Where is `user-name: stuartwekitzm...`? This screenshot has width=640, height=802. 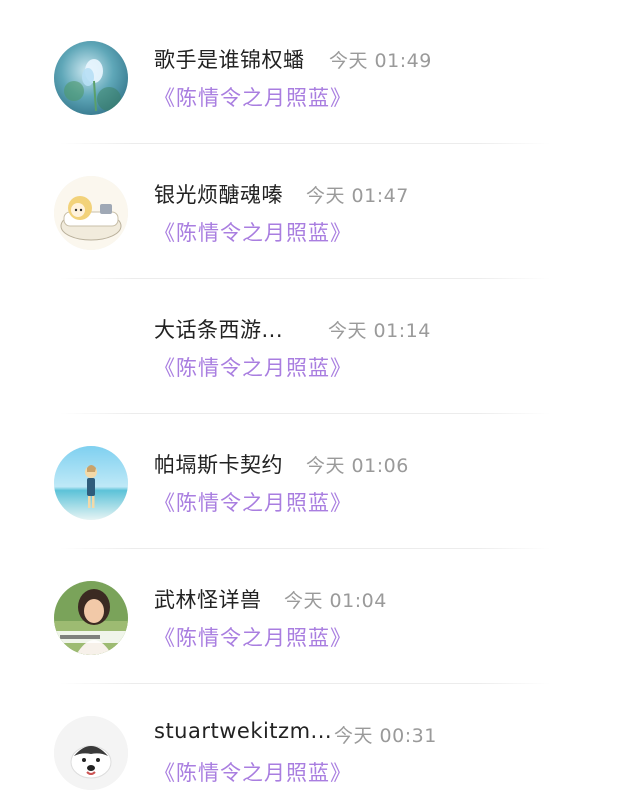 user-name: stuartwekitzm... is located at coordinates (243, 731).